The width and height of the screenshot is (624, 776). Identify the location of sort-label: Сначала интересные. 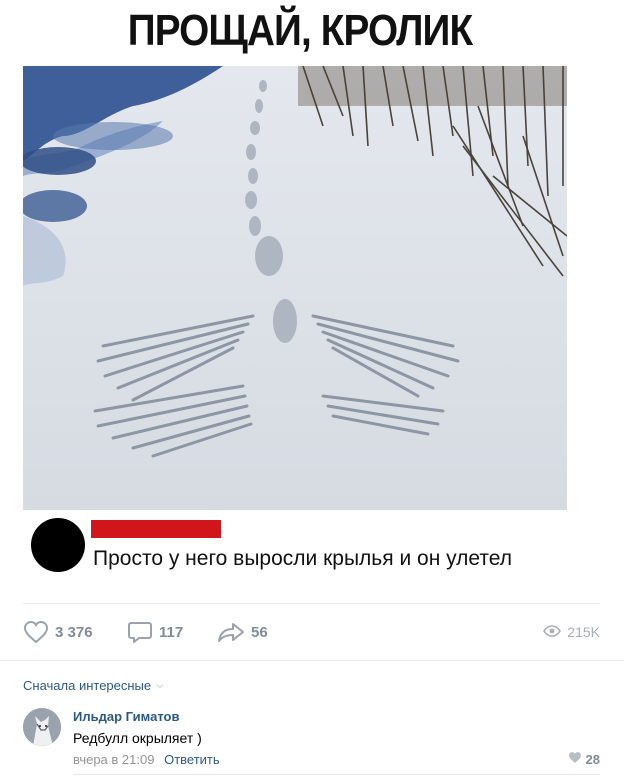
(87, 685).